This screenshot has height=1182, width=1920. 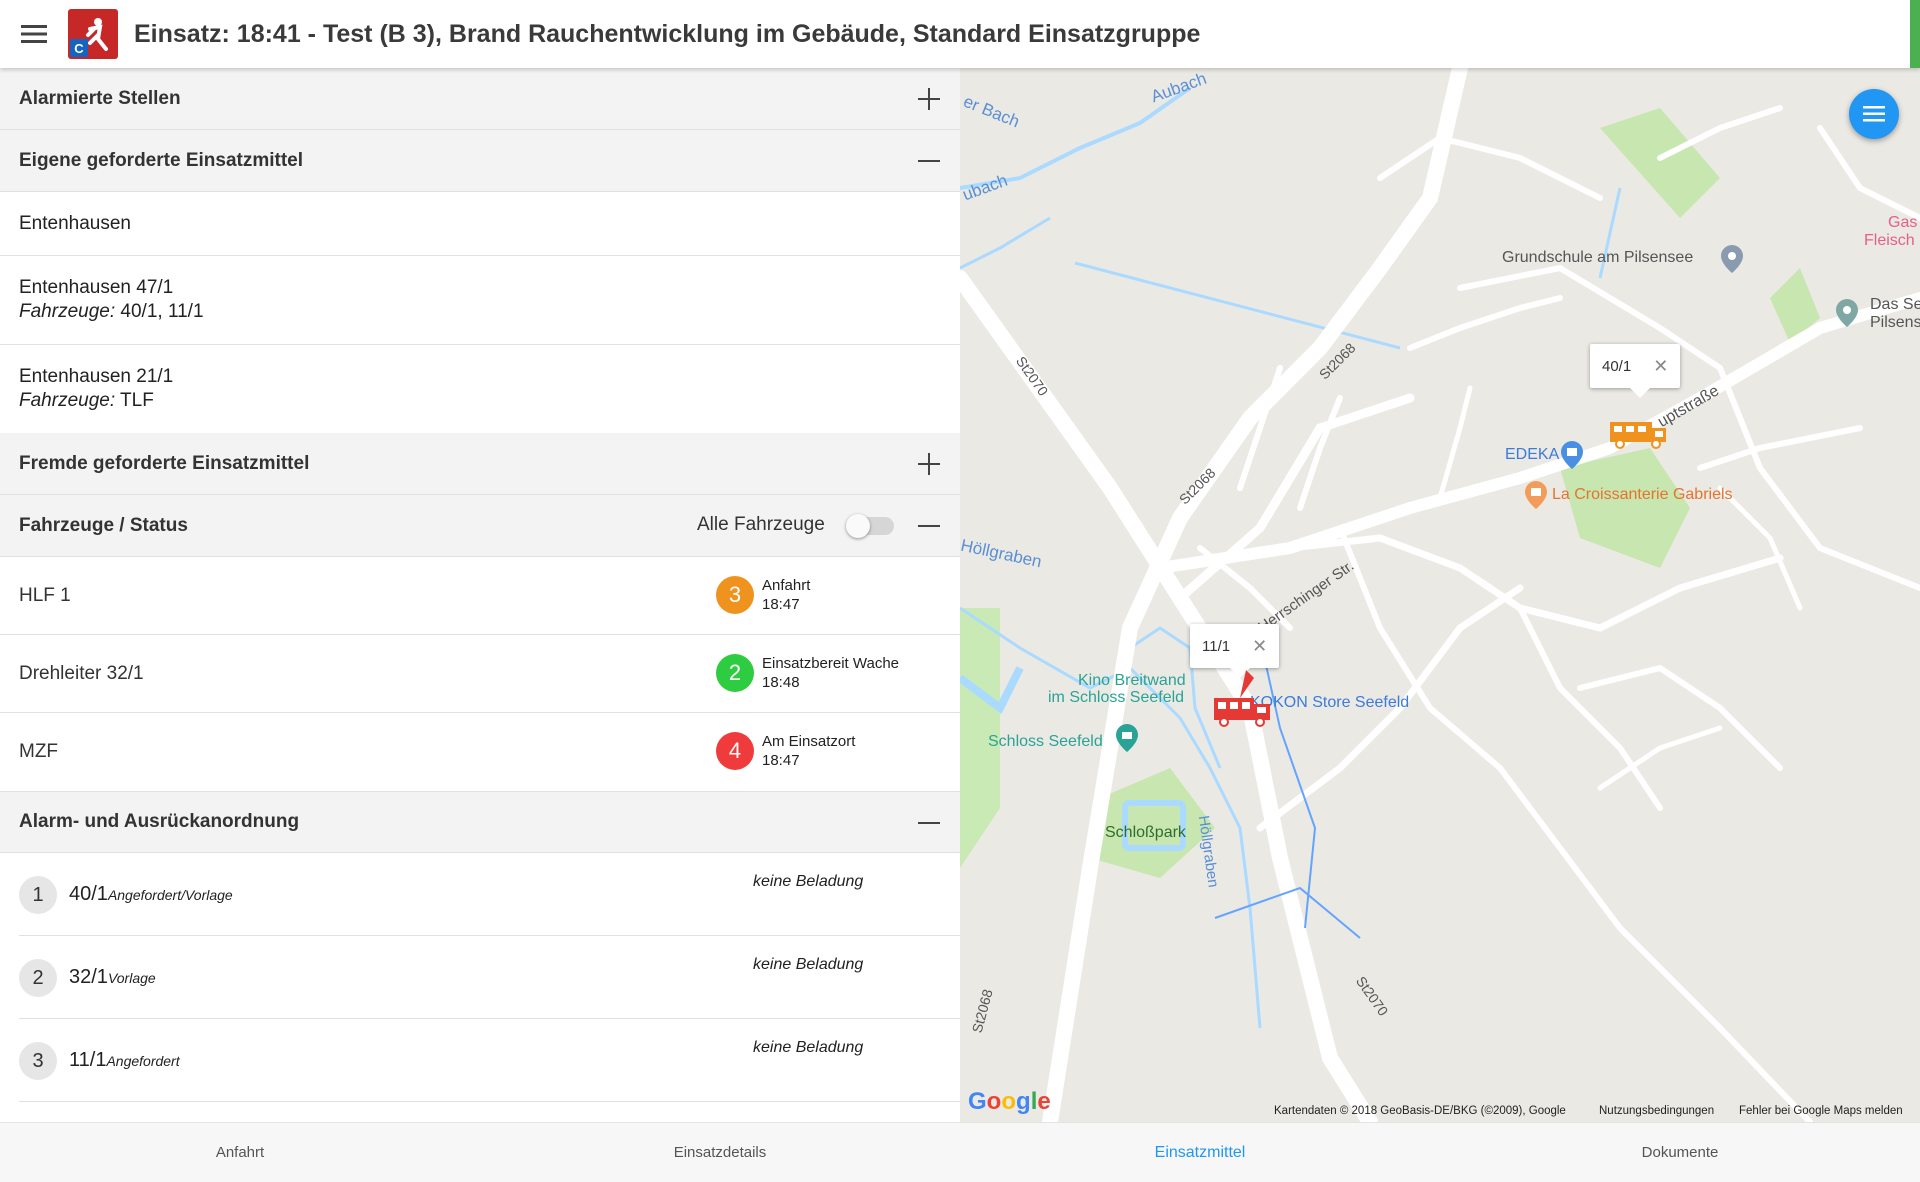 What do you see at coordinates (480, 389) in the screenshot?
I see `list-item: Entenhausen 21/1 Fahrzeuge: TLF` at bounding box center [480, 389].